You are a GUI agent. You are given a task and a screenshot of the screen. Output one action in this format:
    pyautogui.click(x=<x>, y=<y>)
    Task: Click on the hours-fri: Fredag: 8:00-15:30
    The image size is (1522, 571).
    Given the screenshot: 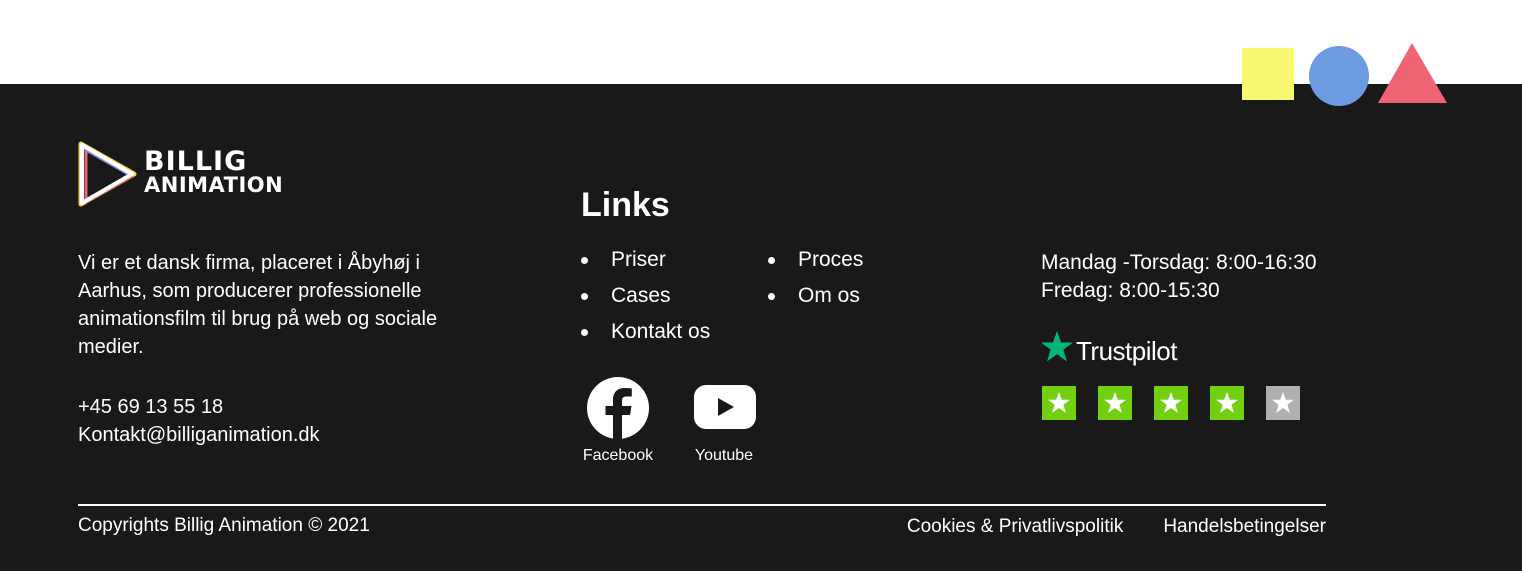 What is the action you would take?
    pyautogui.click(x=1130, y=290)
    